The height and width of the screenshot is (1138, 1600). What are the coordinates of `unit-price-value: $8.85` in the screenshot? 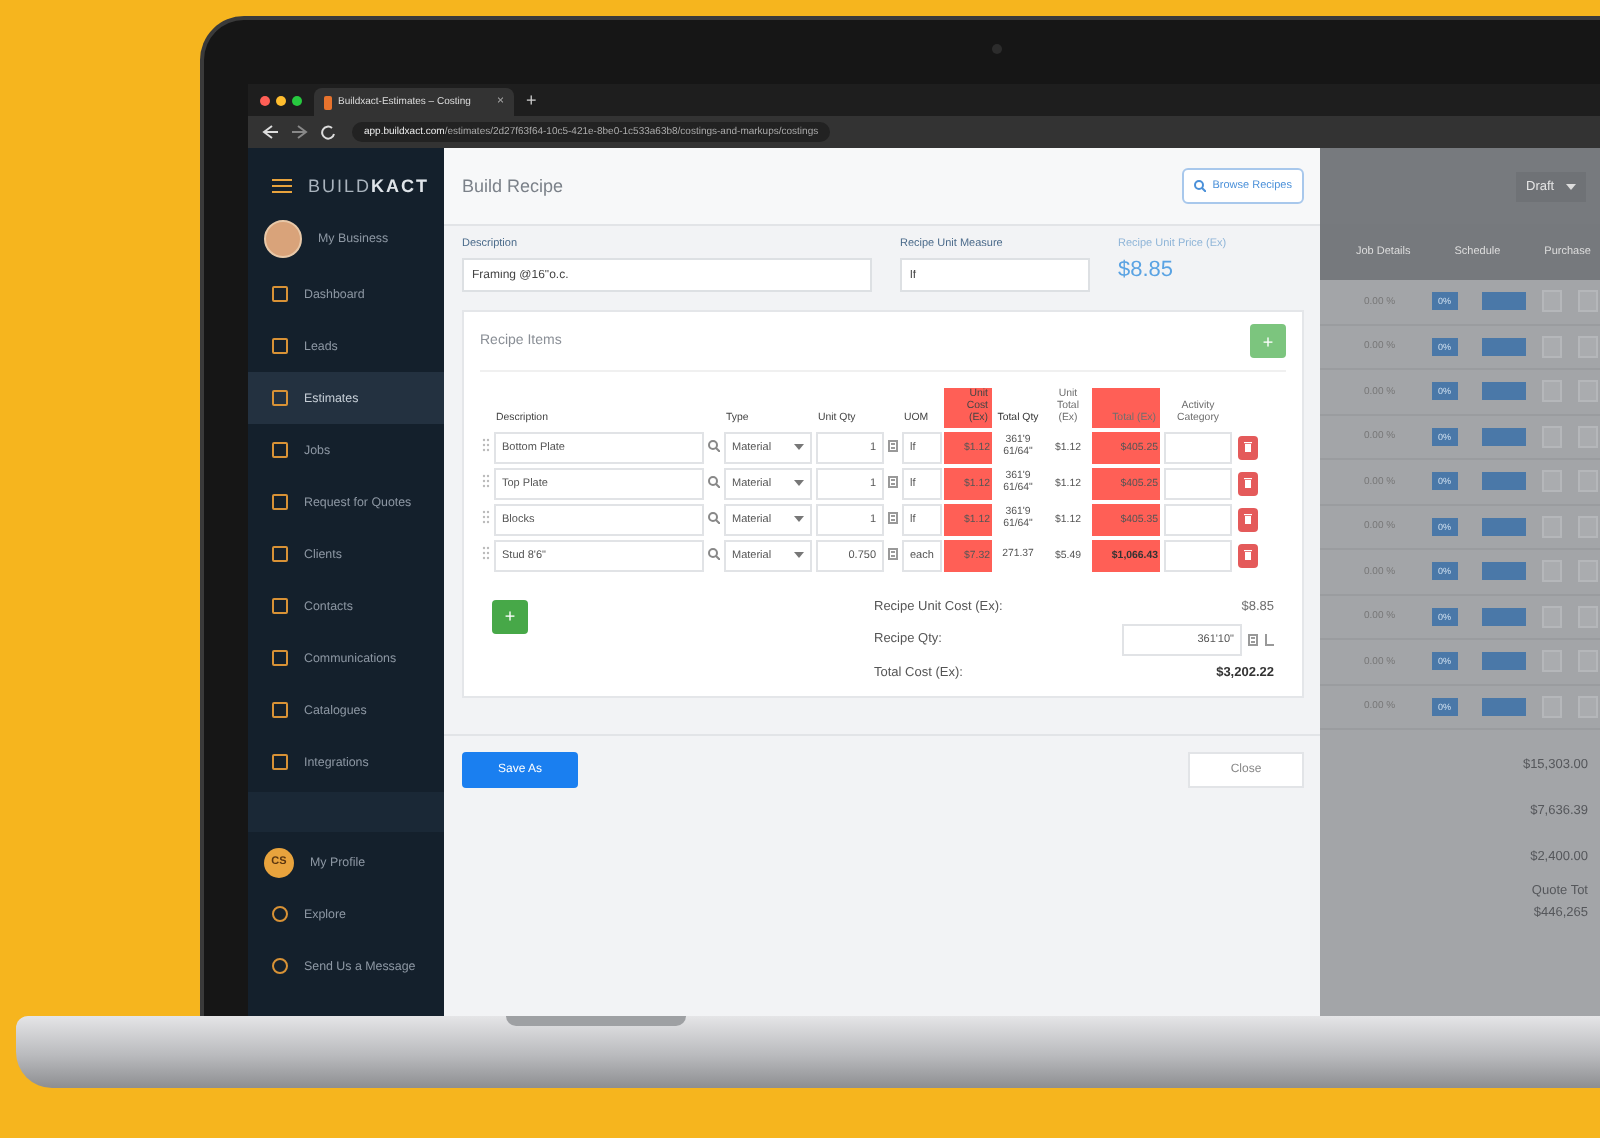 It's located at (1147, 270).